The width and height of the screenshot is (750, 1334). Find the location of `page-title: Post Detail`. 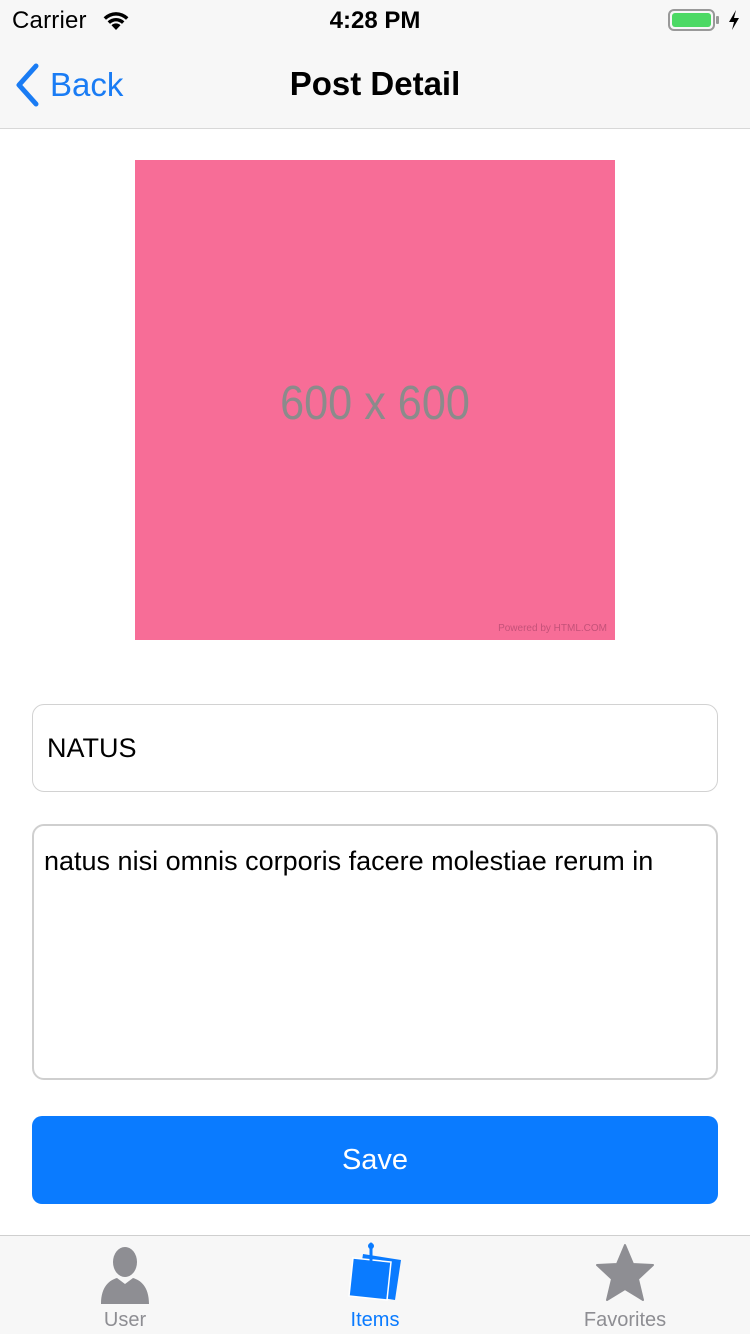

page-title: Post Detail is located at coordinates (375, 83).